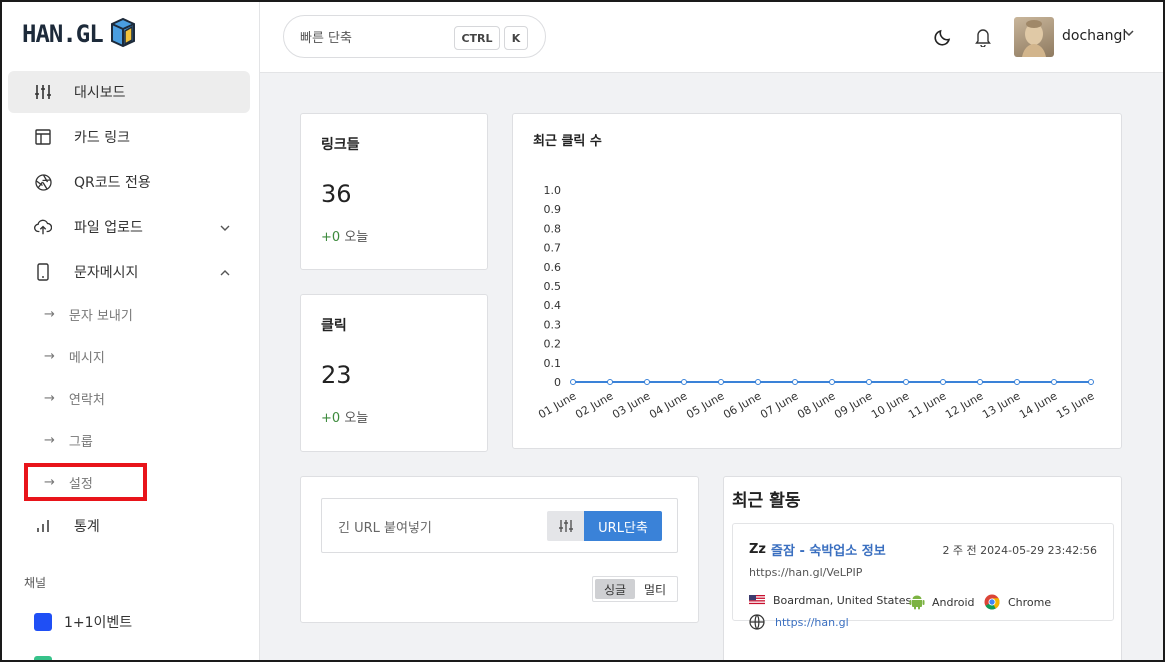 This screenshot has width=1165, height=662. Describe the element at coordinates (43, 182) in the screenshot. I see `aperture-icon` at that location.